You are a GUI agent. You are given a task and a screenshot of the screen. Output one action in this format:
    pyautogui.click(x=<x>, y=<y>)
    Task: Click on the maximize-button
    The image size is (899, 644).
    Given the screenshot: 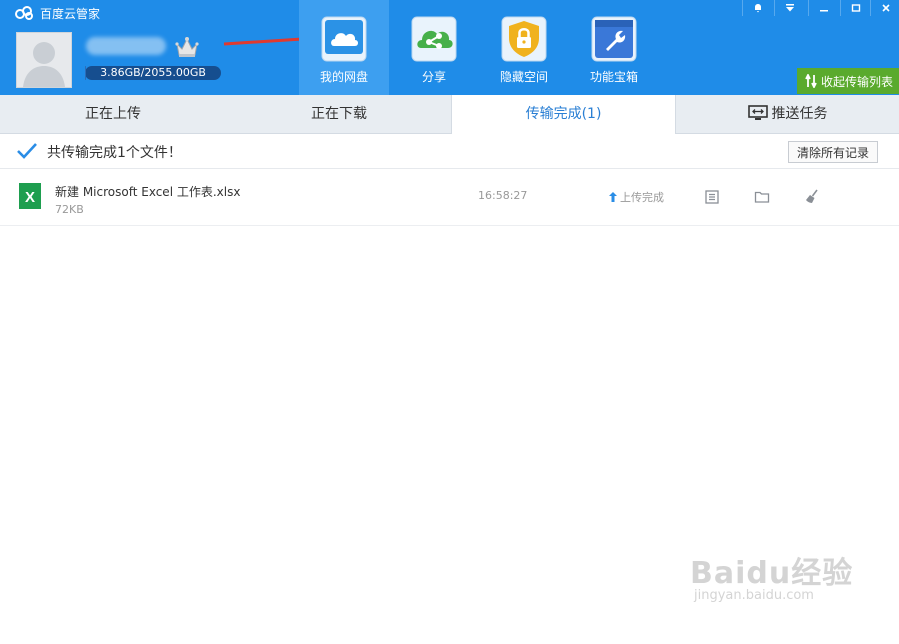 What is the action you would take?
    pyautogui.click(x=855, y=8)
    